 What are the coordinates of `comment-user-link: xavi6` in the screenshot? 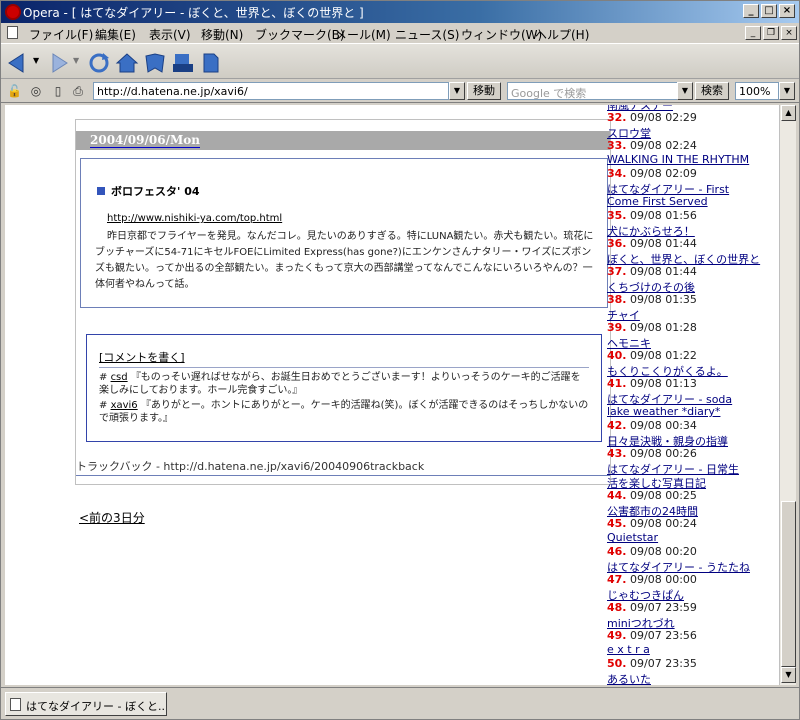 It's located at (124, 405).